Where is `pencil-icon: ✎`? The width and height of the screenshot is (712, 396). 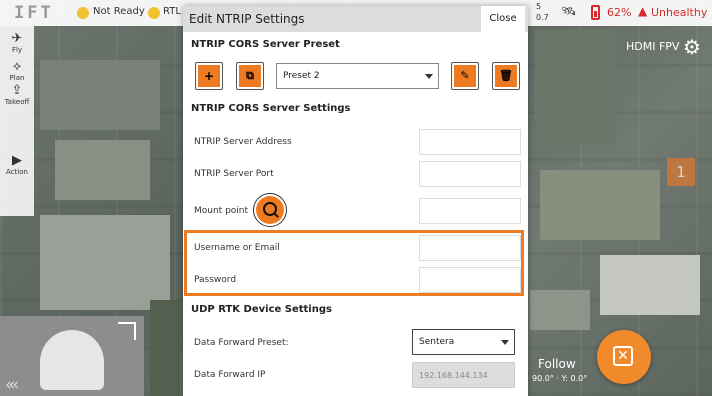 pencil-icon: ✎ is located at coordinates (465, 76).